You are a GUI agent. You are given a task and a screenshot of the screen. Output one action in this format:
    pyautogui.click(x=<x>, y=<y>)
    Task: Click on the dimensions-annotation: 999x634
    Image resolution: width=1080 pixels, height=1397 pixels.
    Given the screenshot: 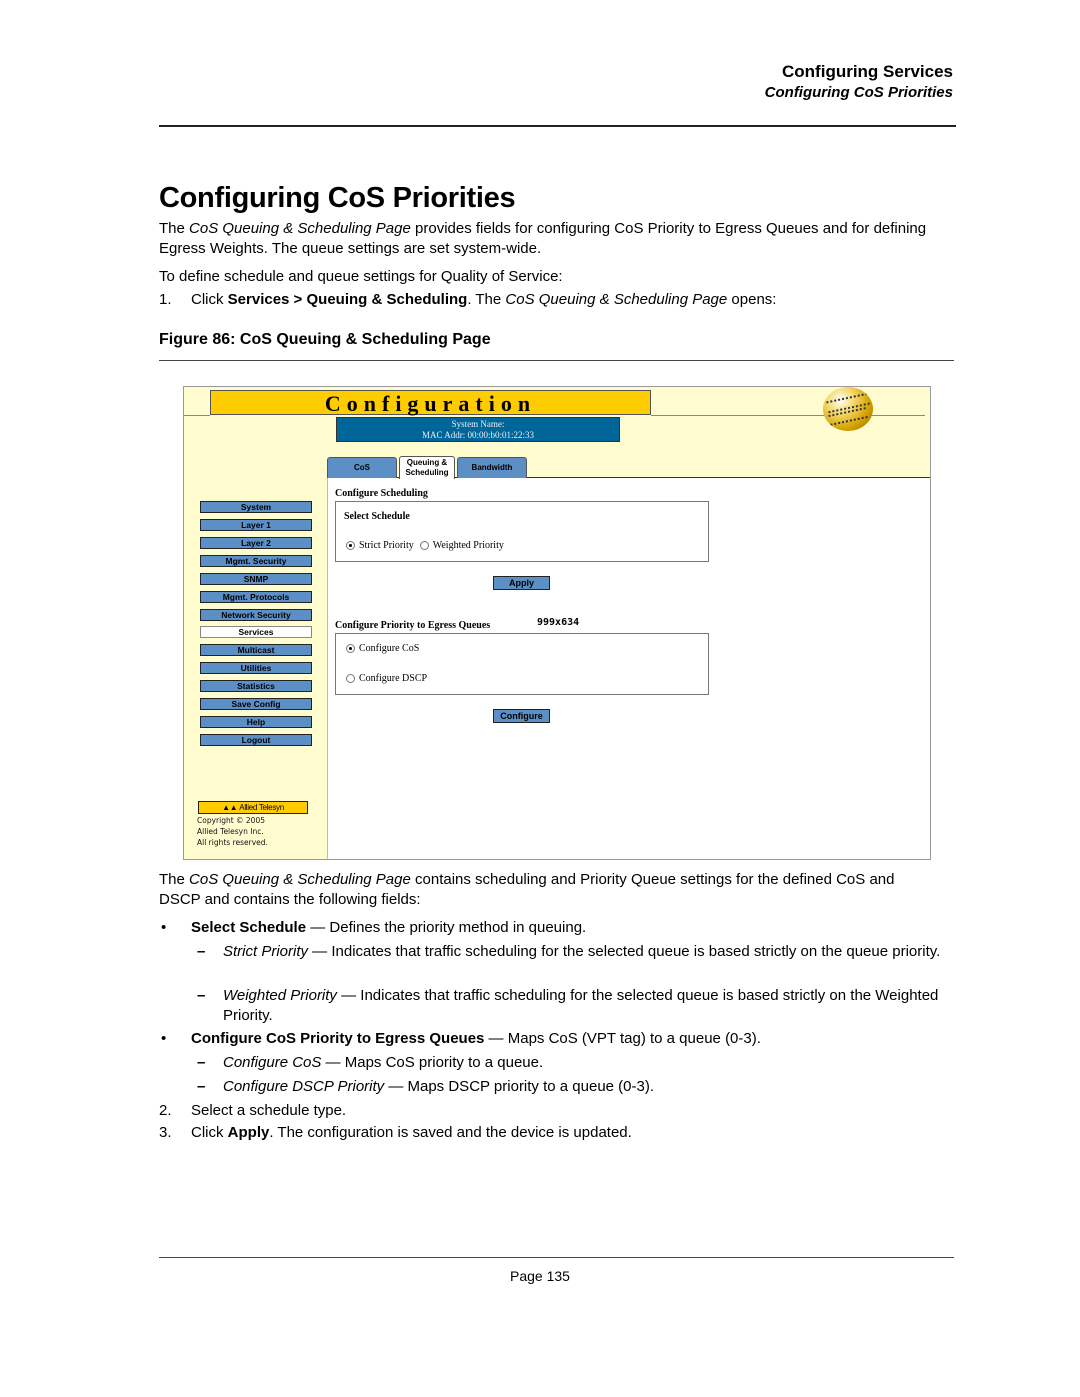 What is the action you would take?
    pyautogui.click(x=558, y=622)
    